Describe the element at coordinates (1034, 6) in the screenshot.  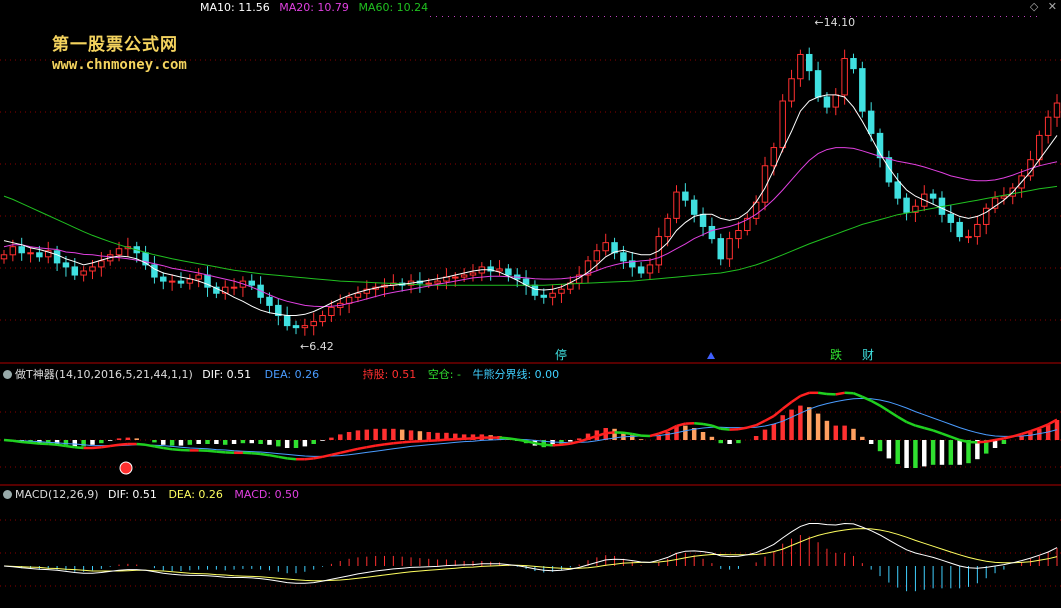
I see `diamond-icon: ◇` at that location.